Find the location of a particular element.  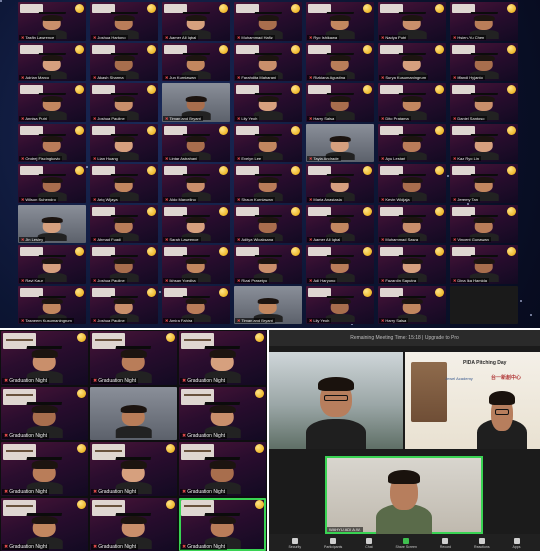

participant-tile: ✖Farahdita Maharani is located at coordinates (268, 61).